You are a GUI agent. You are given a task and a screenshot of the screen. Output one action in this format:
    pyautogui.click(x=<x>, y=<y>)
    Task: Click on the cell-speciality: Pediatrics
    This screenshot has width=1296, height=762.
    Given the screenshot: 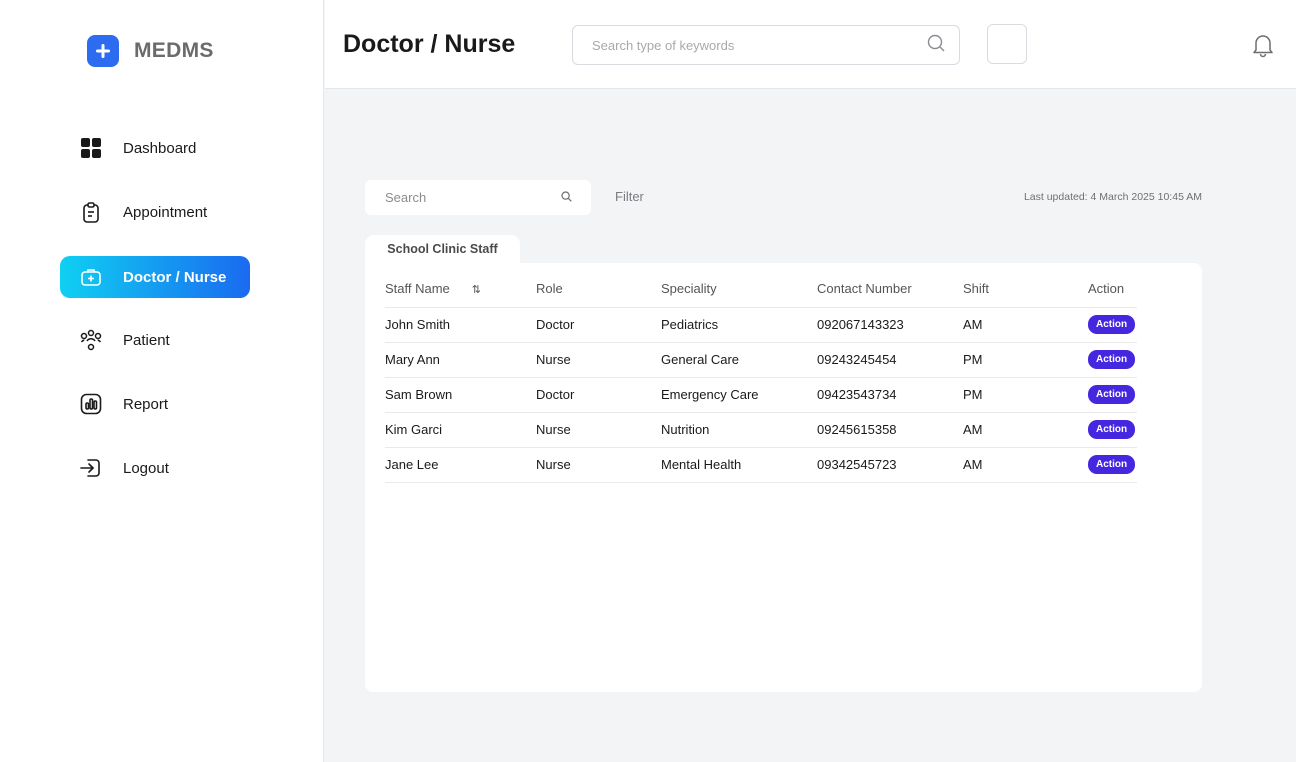 What is the action you would take?
    pyautogui.click(x=739, y=325)
    